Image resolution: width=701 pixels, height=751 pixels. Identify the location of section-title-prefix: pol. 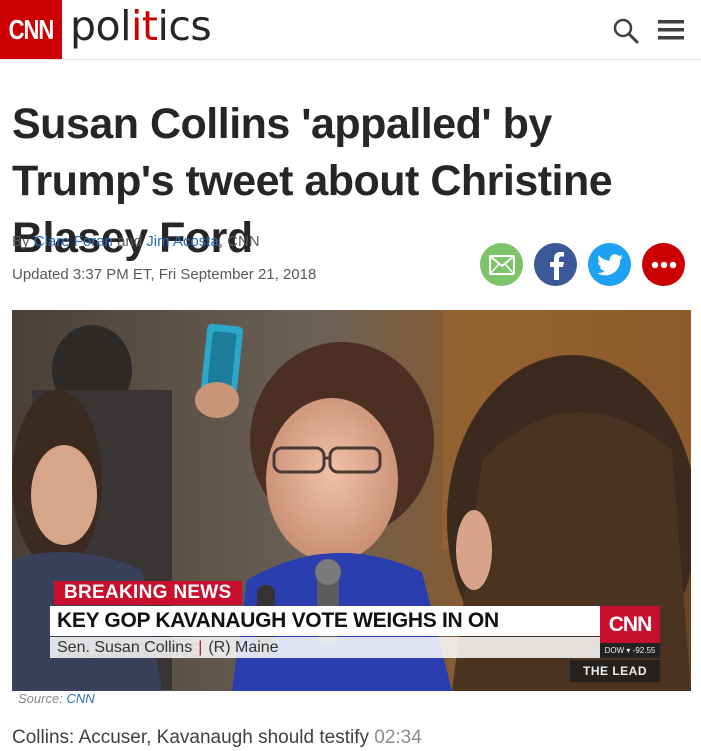
(101, 26).